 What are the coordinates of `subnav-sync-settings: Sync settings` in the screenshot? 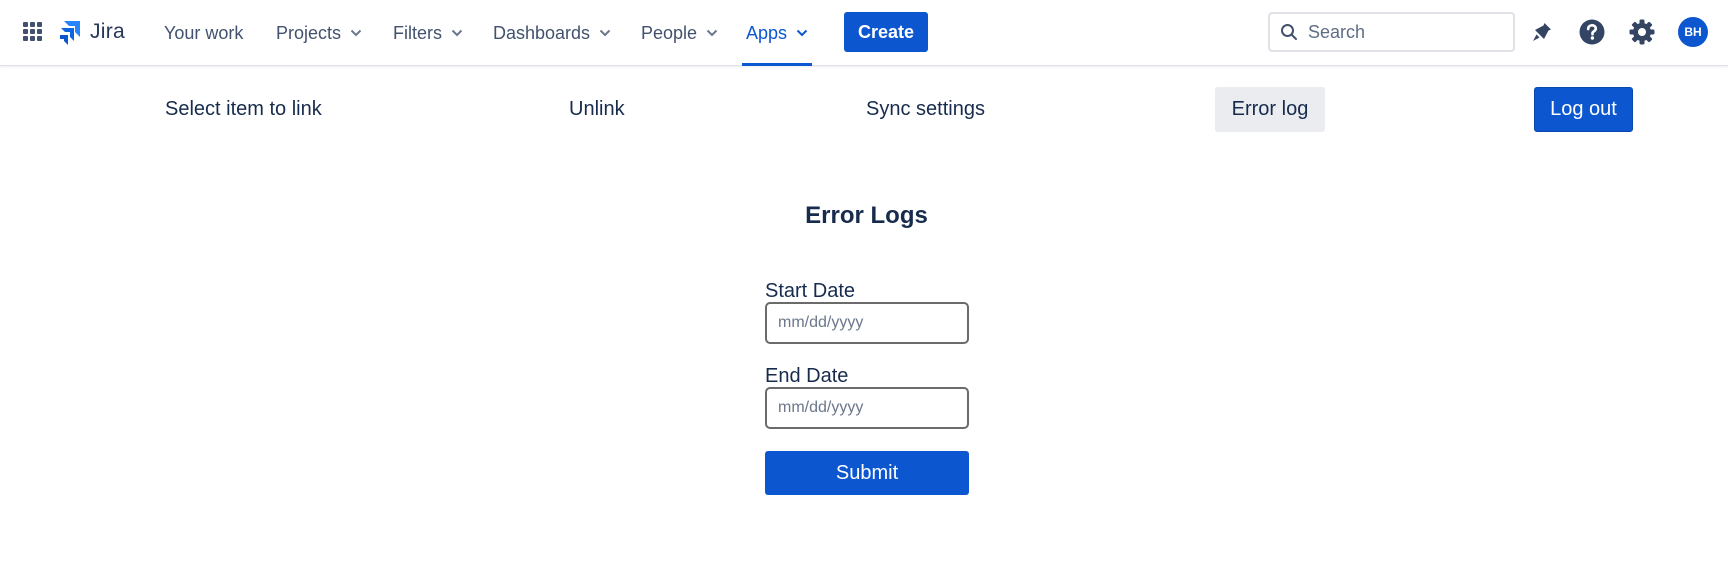 It's located at (925, 109).